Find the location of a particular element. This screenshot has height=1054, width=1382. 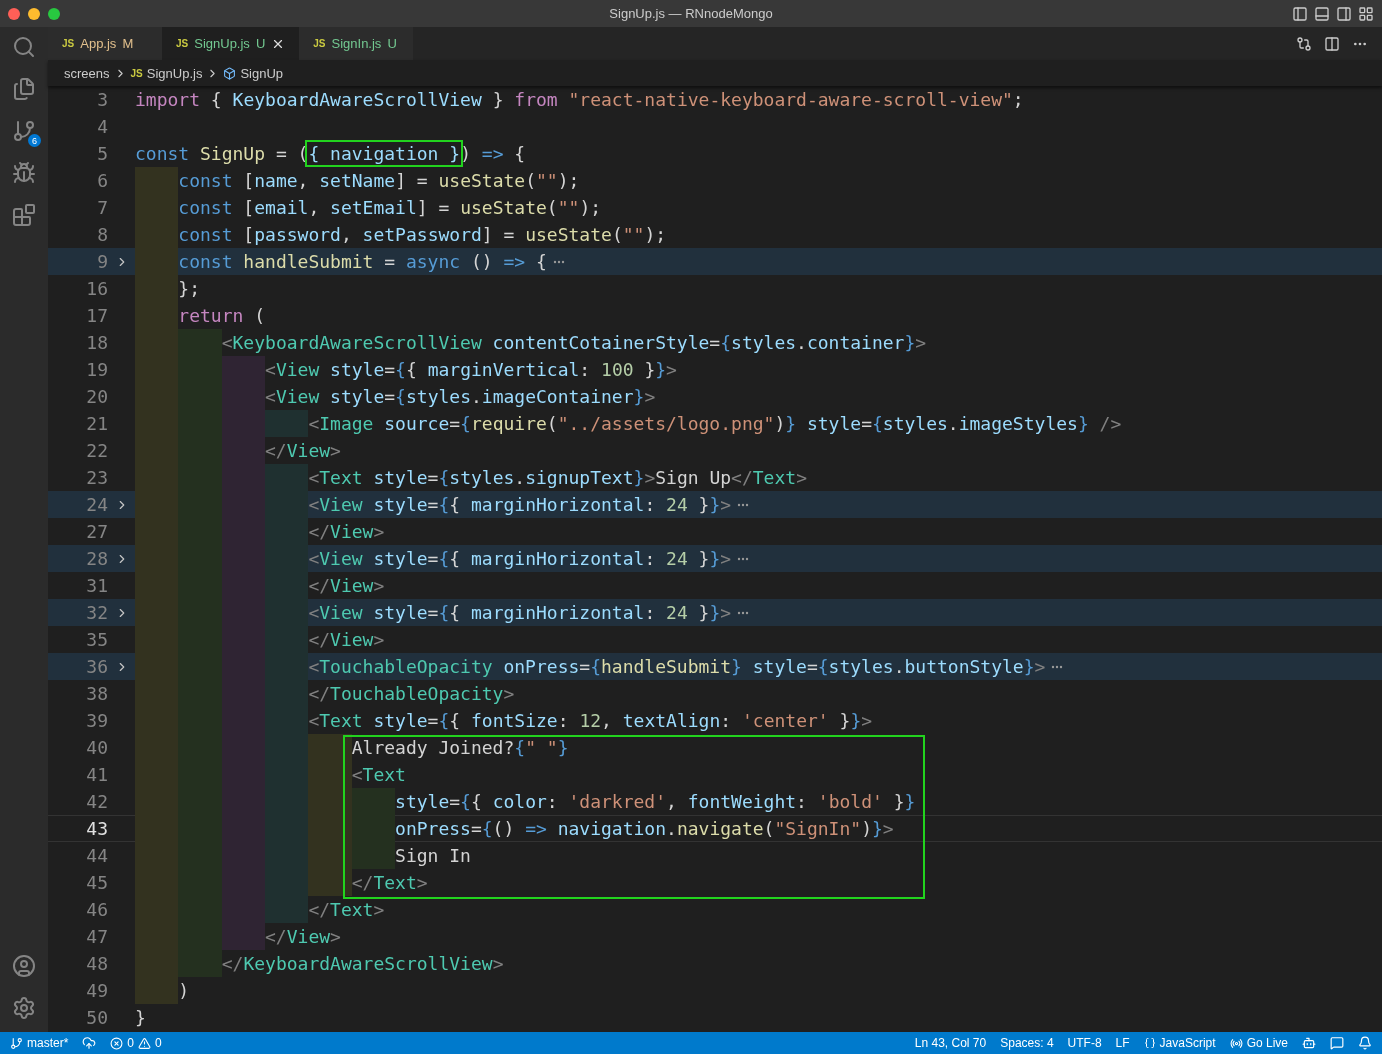

source-control-icon is located at coordinates (24, 131).